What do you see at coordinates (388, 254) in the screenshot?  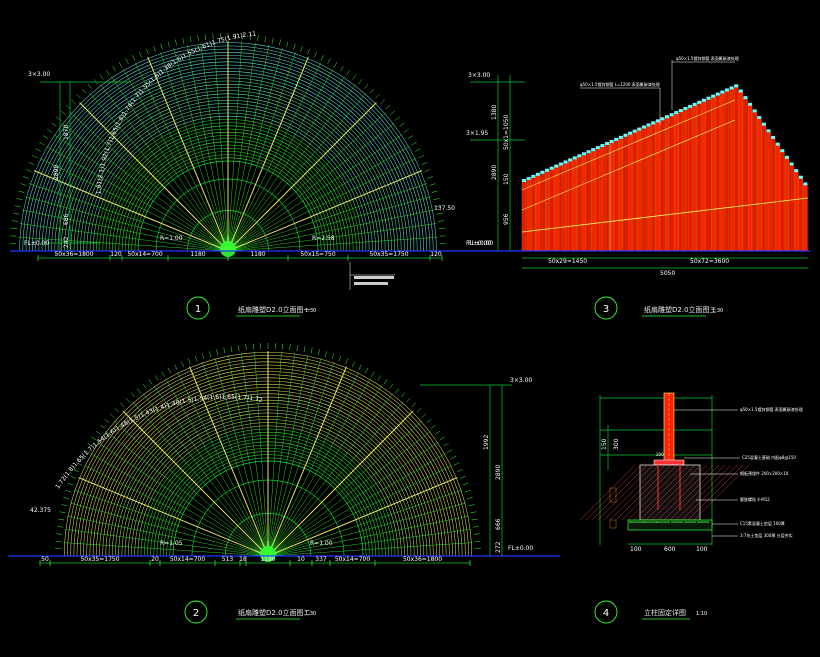 I see `bottom-dim-label: 50x35=1750` at bounding box center [388, 254].